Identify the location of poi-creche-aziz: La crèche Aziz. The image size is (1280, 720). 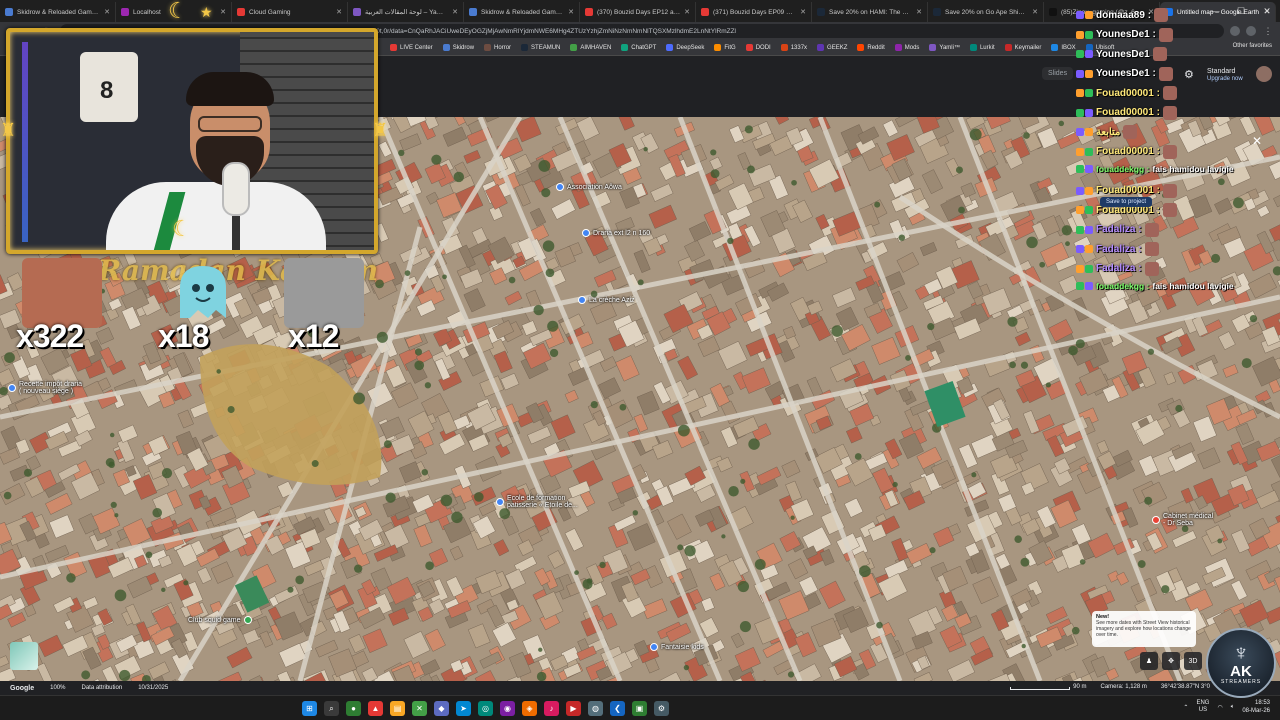
(606, 300).